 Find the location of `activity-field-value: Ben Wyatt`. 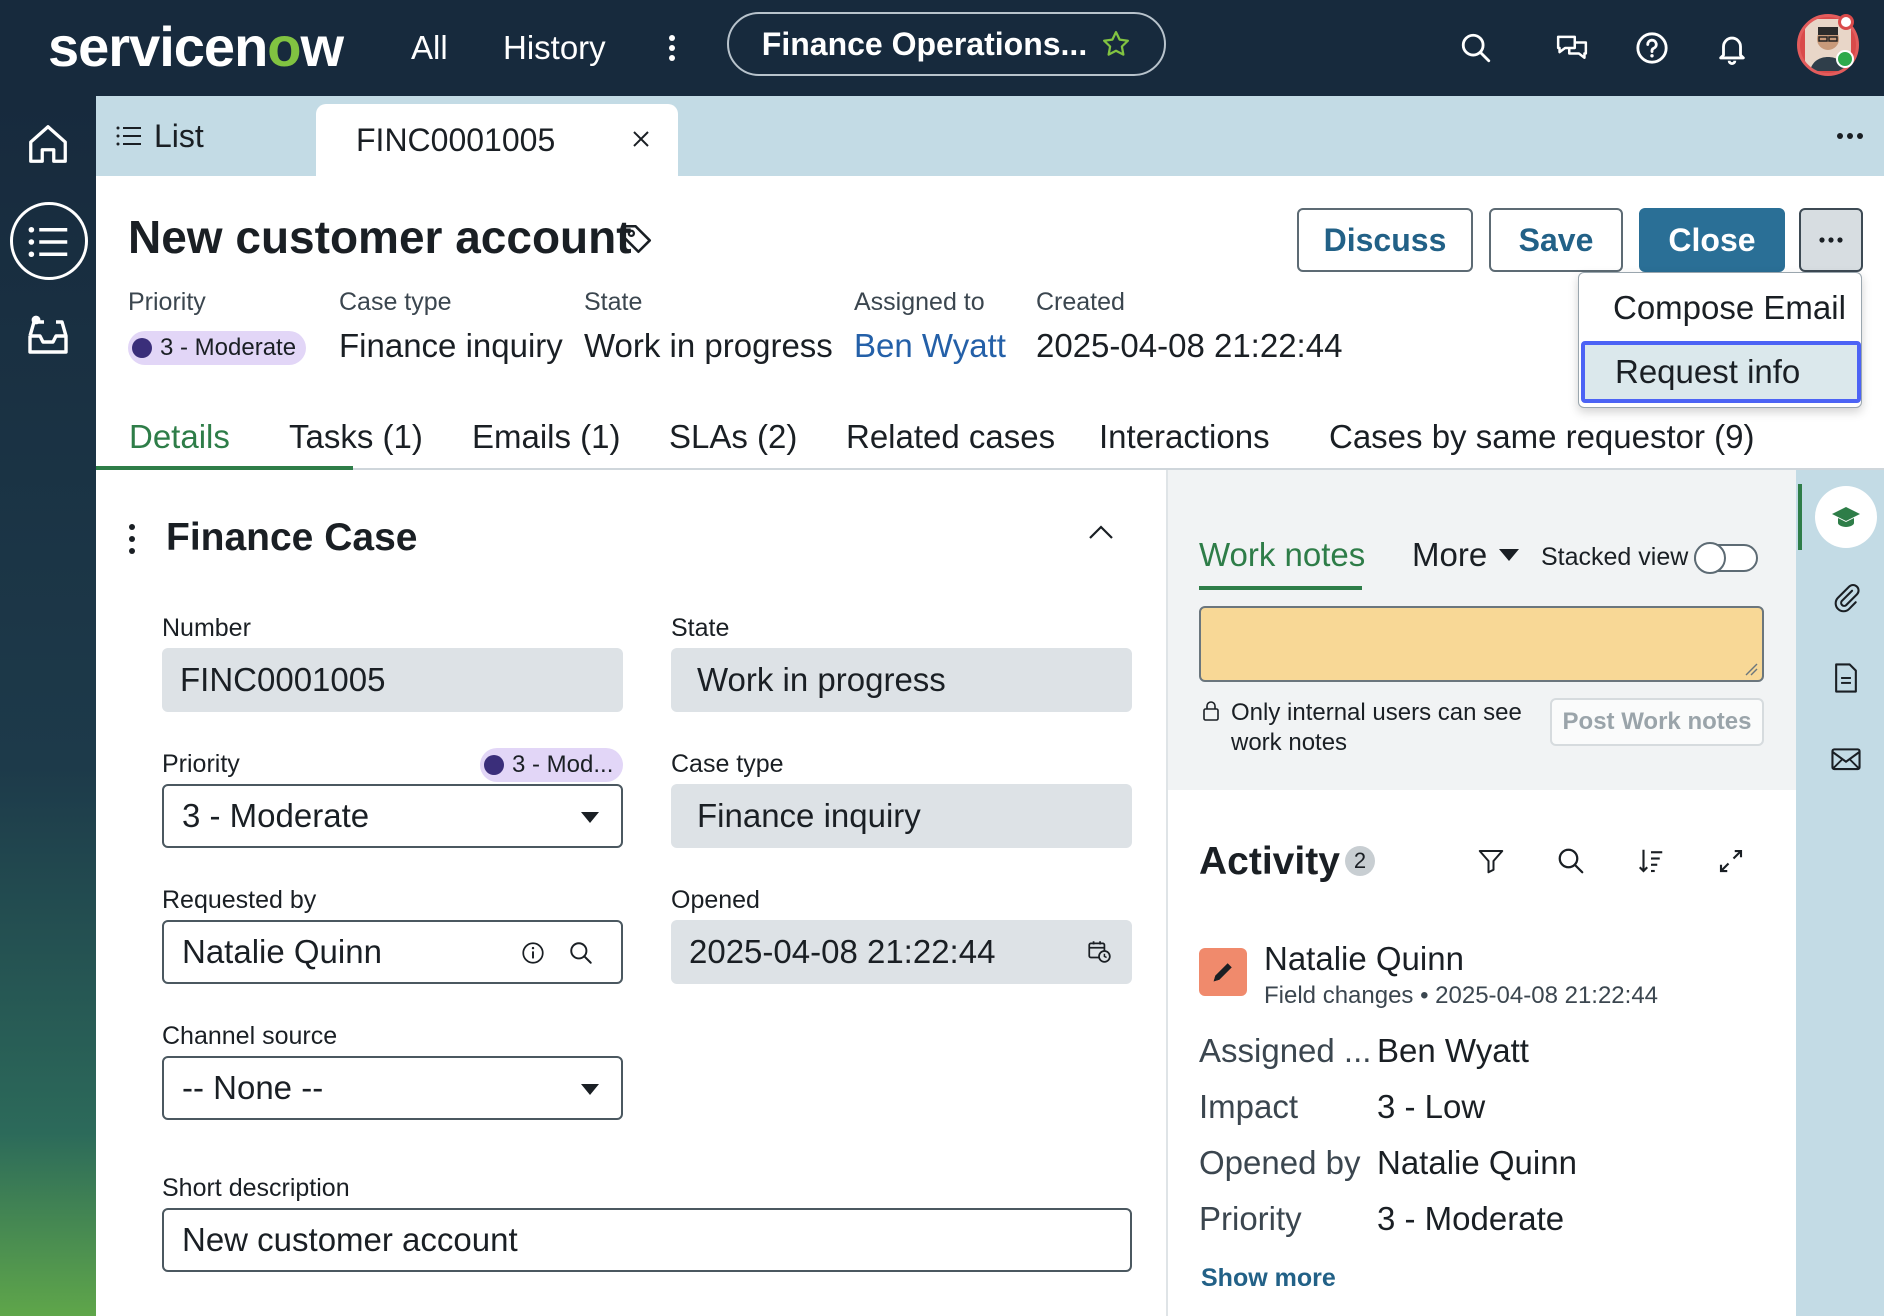

activity-field-value: Ben Wyatt is located at coordinates (1453, 1050).